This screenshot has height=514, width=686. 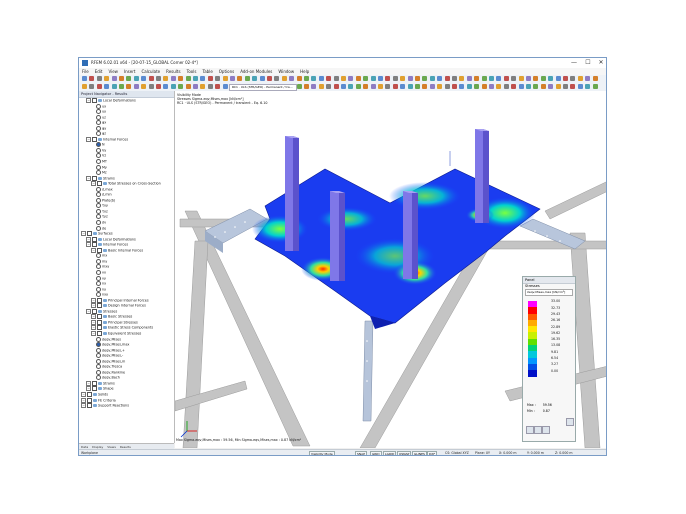 What do you see at coordinates (376, 453) in the screenshot?
I see `status-button-grid: GRID` at bounding box center [376, 453].